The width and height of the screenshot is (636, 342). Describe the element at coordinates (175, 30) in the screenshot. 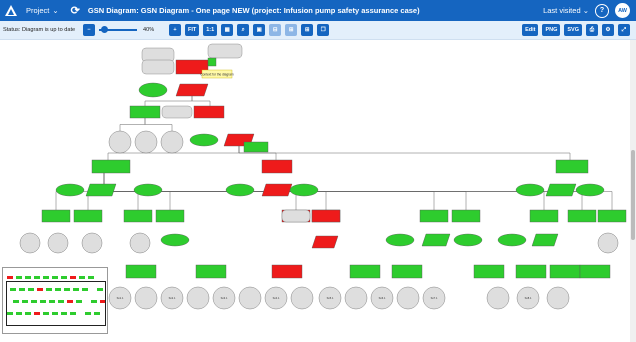

I see `zoom-in-button: +` at that location.